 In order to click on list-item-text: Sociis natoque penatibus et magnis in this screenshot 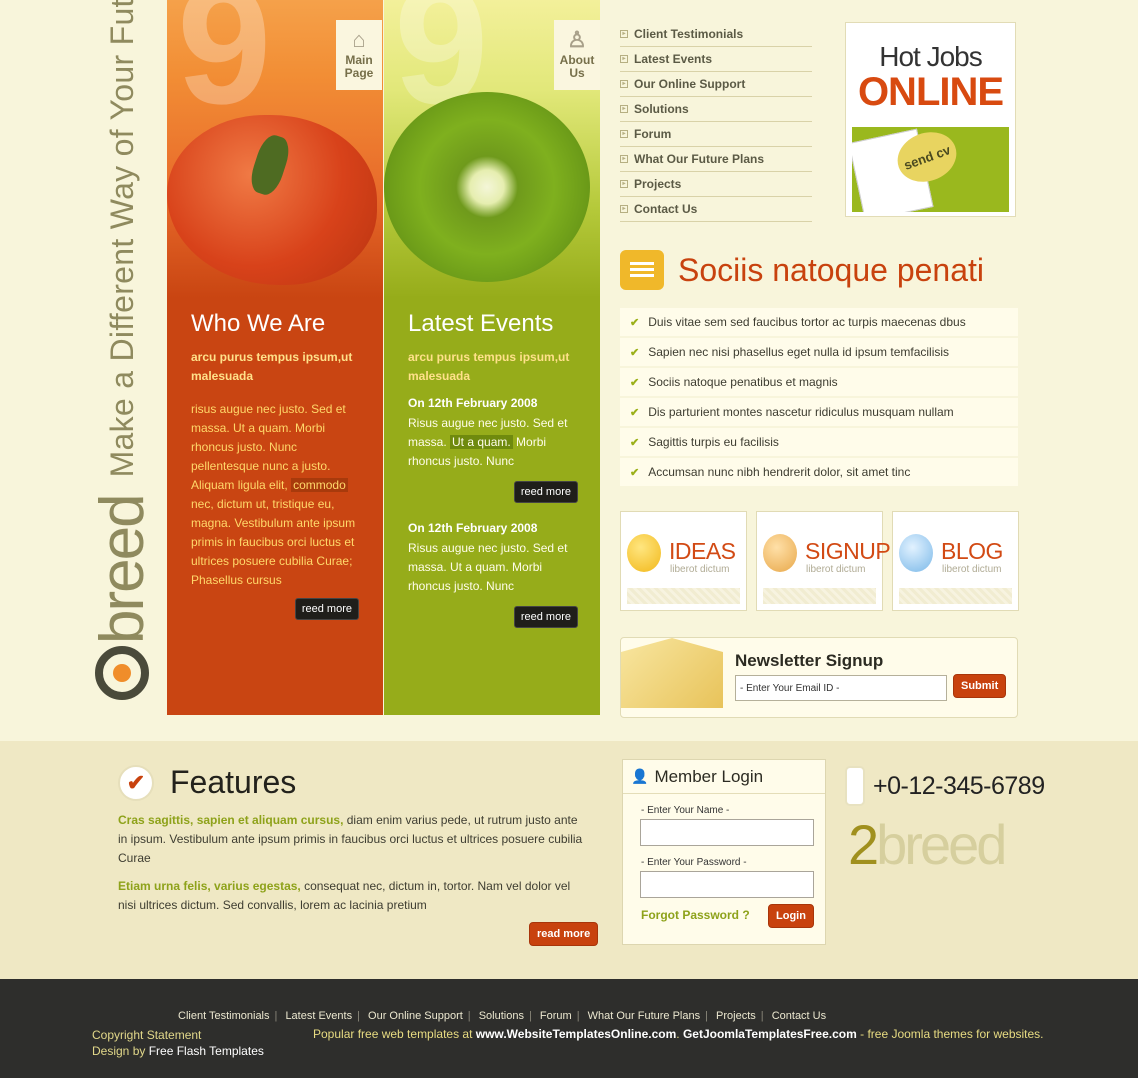, I will do `click(743, 382)`.